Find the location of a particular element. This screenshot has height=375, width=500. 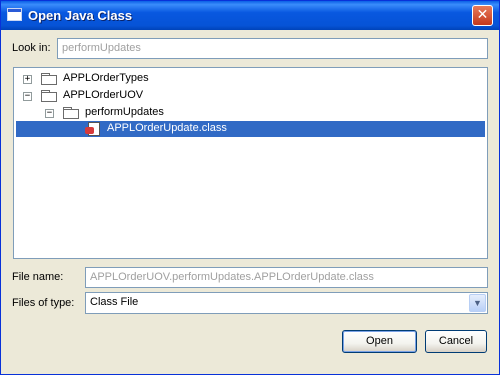

tree-node-label: performUpdates is located at coordinates (124, 112).